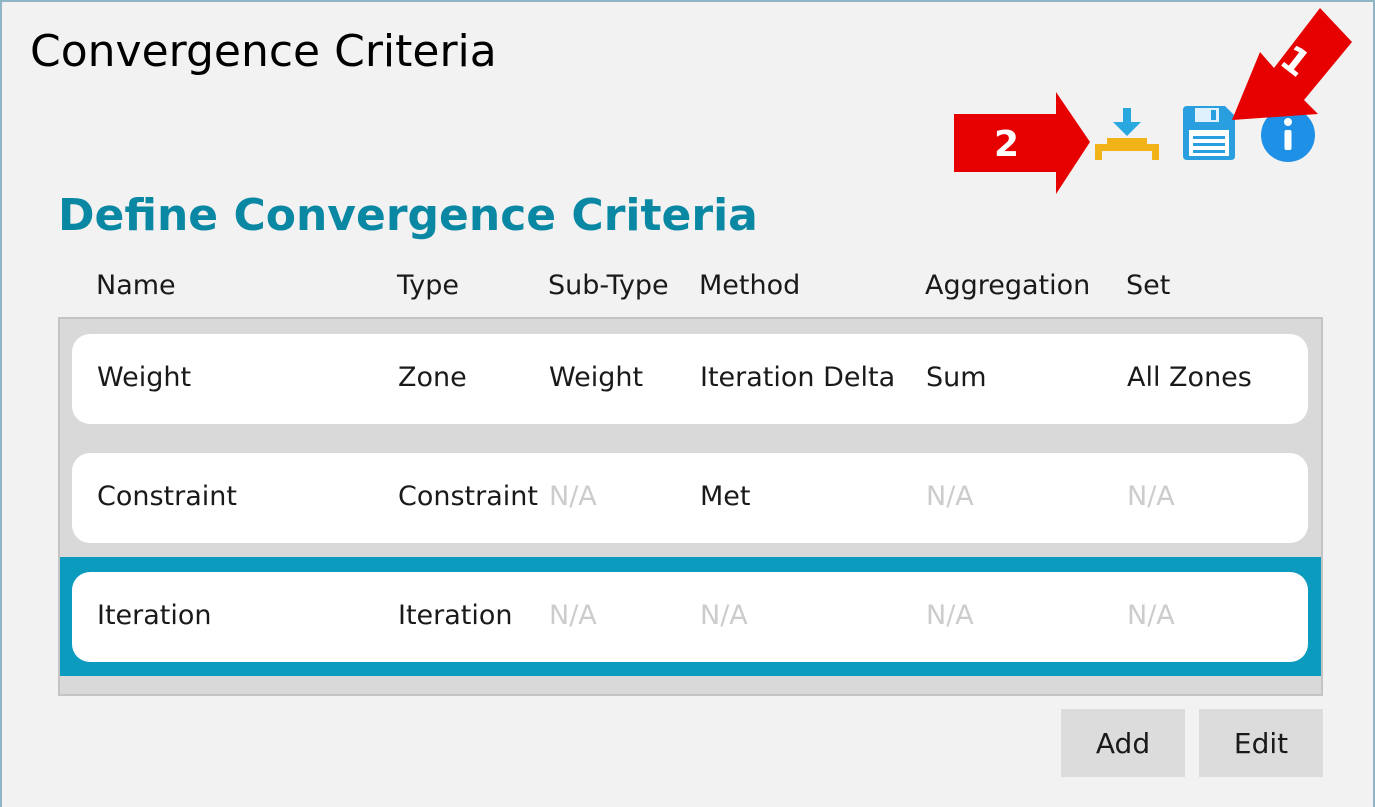 The width and height of the screenshot is (1375, 807). Describe the element at coordinates (432, 377) in the screenshot. I see `cell-type: Zone` at that location.